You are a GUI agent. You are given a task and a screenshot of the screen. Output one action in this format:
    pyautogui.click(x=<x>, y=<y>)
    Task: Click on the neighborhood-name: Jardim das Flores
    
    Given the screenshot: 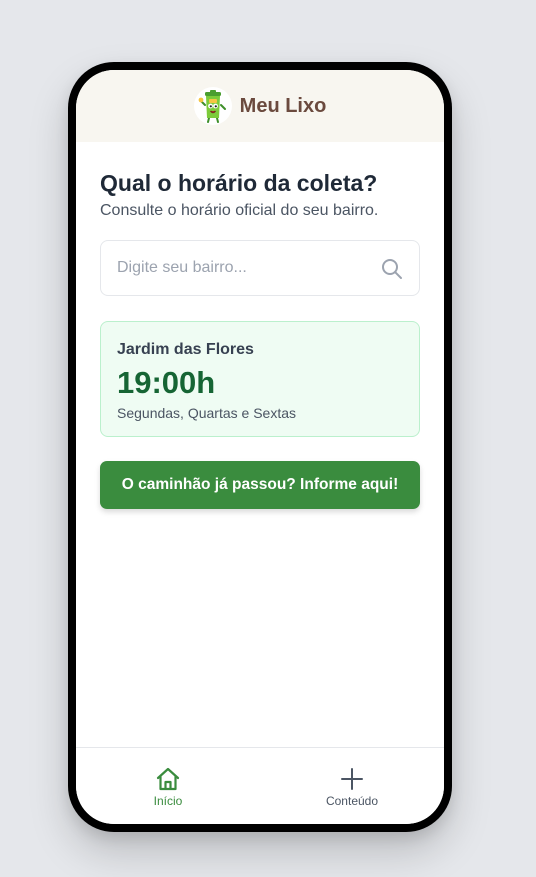 What is the action you would take?
    pyautogui.click(x=185, y=349)
    